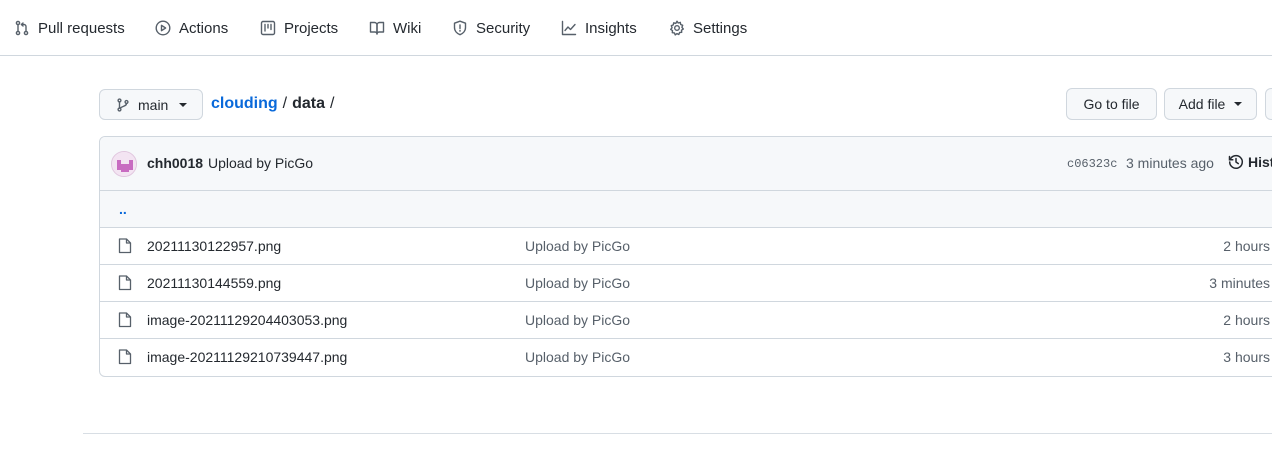 This screenshot has height=449, width=1272. What do you see at coordinates (214, 283) in the screenshot?
I see `file-name: 20211130144559.png` at bounding box center [214, 283].